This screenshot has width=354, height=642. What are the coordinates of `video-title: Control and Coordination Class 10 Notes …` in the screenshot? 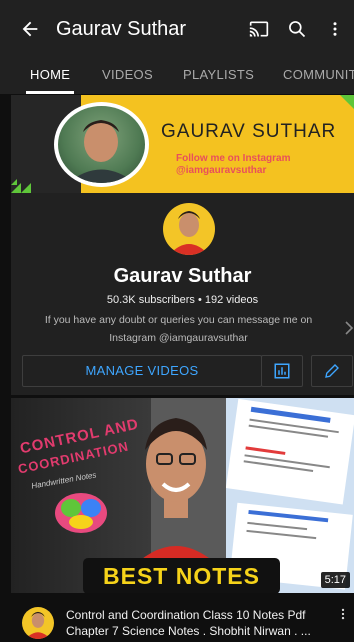 It's located at (185, 615).